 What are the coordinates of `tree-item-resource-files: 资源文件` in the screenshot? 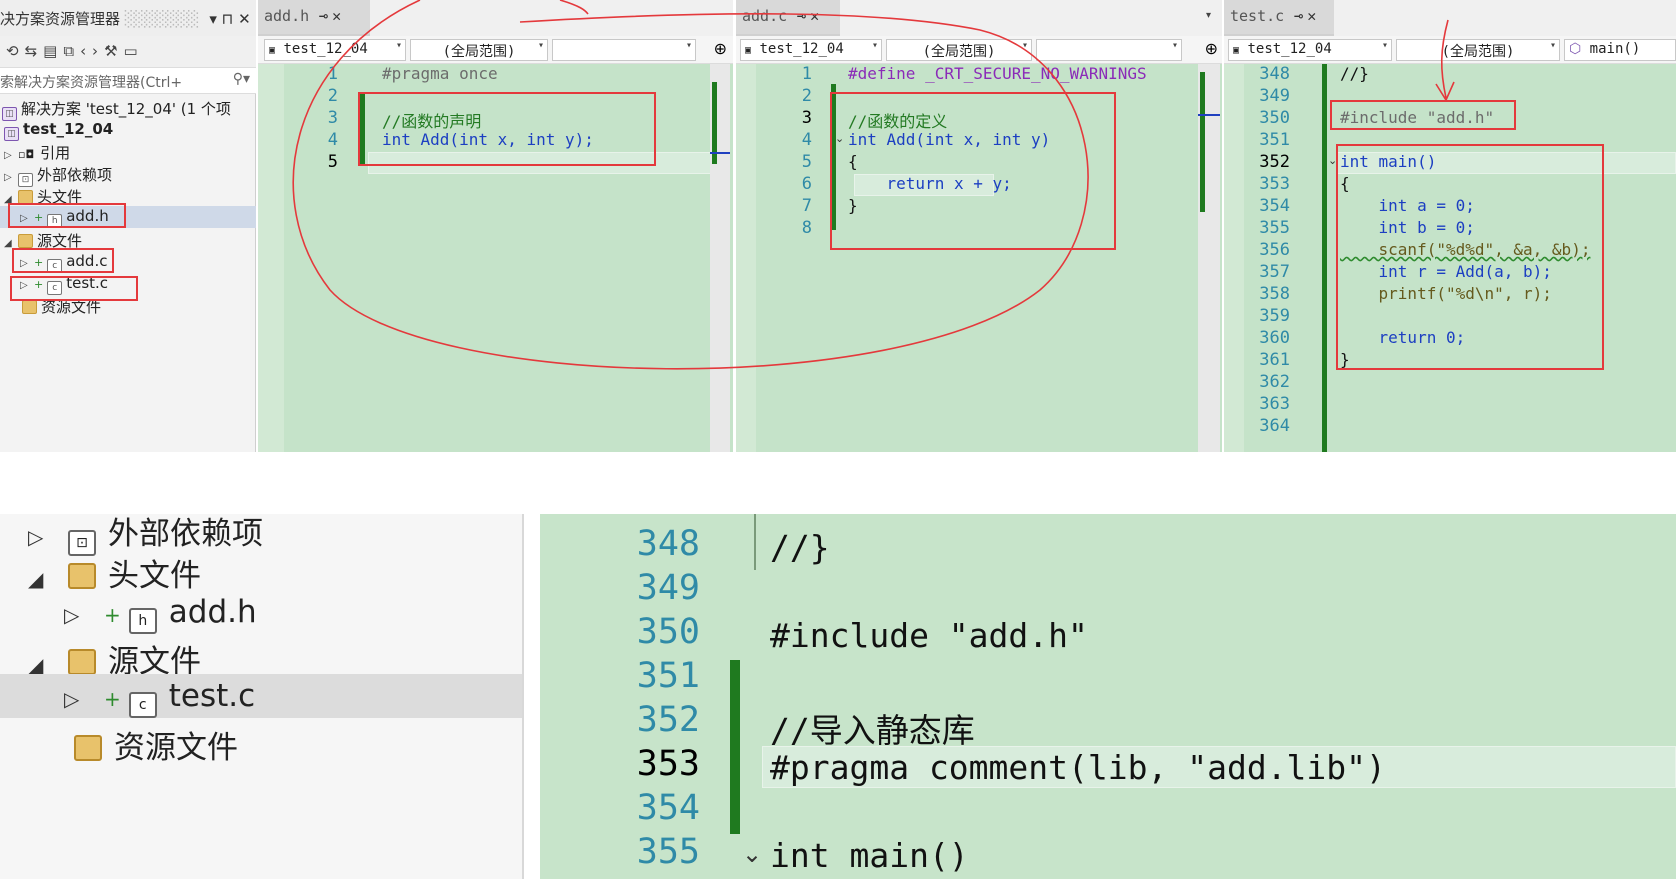 It's located at (156, 744).